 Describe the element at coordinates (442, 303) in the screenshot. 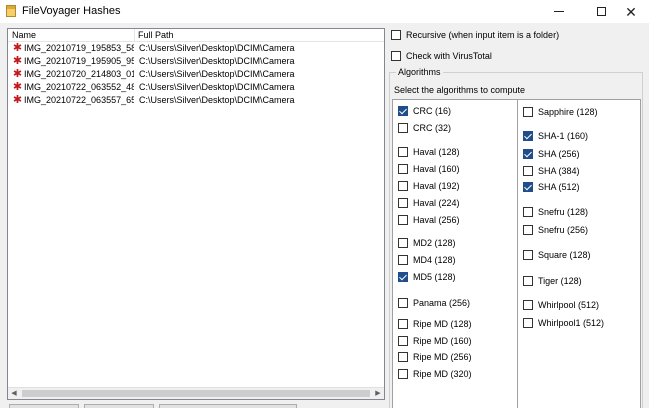

I see `checkbox-label: Panama (256)` at that location.